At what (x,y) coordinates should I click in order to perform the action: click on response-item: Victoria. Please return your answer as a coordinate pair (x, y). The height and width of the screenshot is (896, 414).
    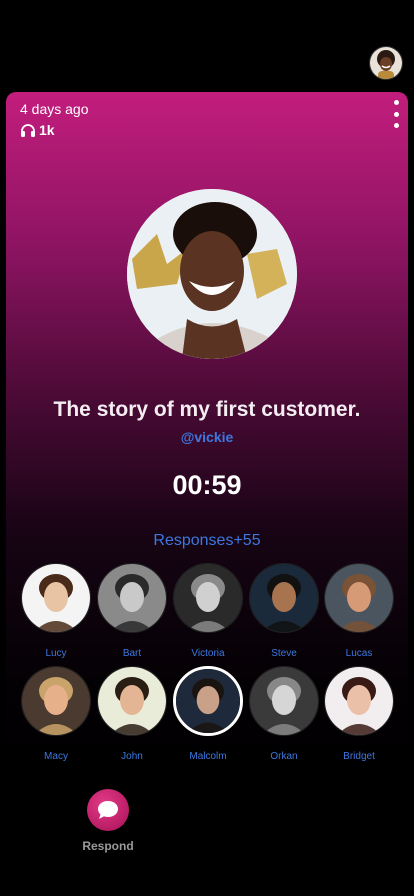
    Looking at the image, I should click on (208, 611).